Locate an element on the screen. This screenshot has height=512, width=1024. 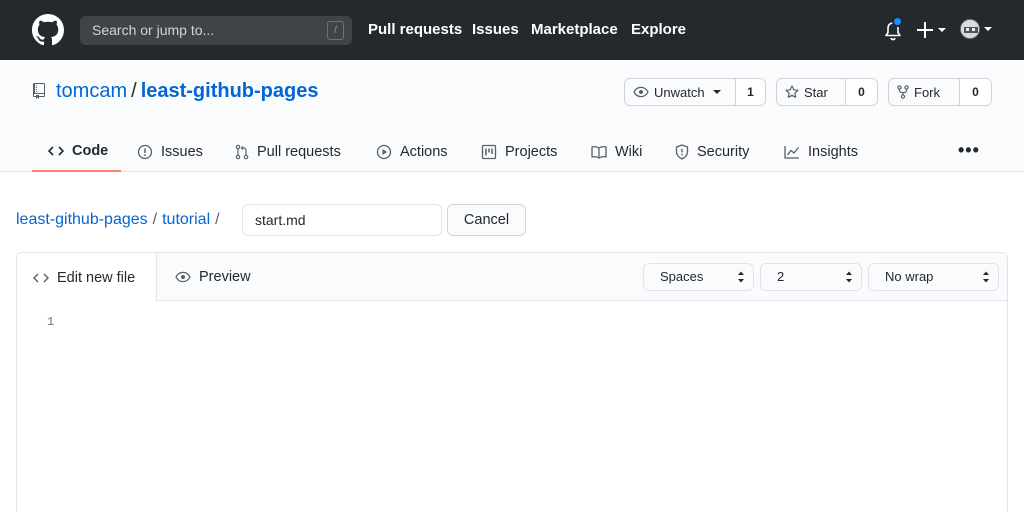
tab-insights: Insights is located at coordinates (821, 152).